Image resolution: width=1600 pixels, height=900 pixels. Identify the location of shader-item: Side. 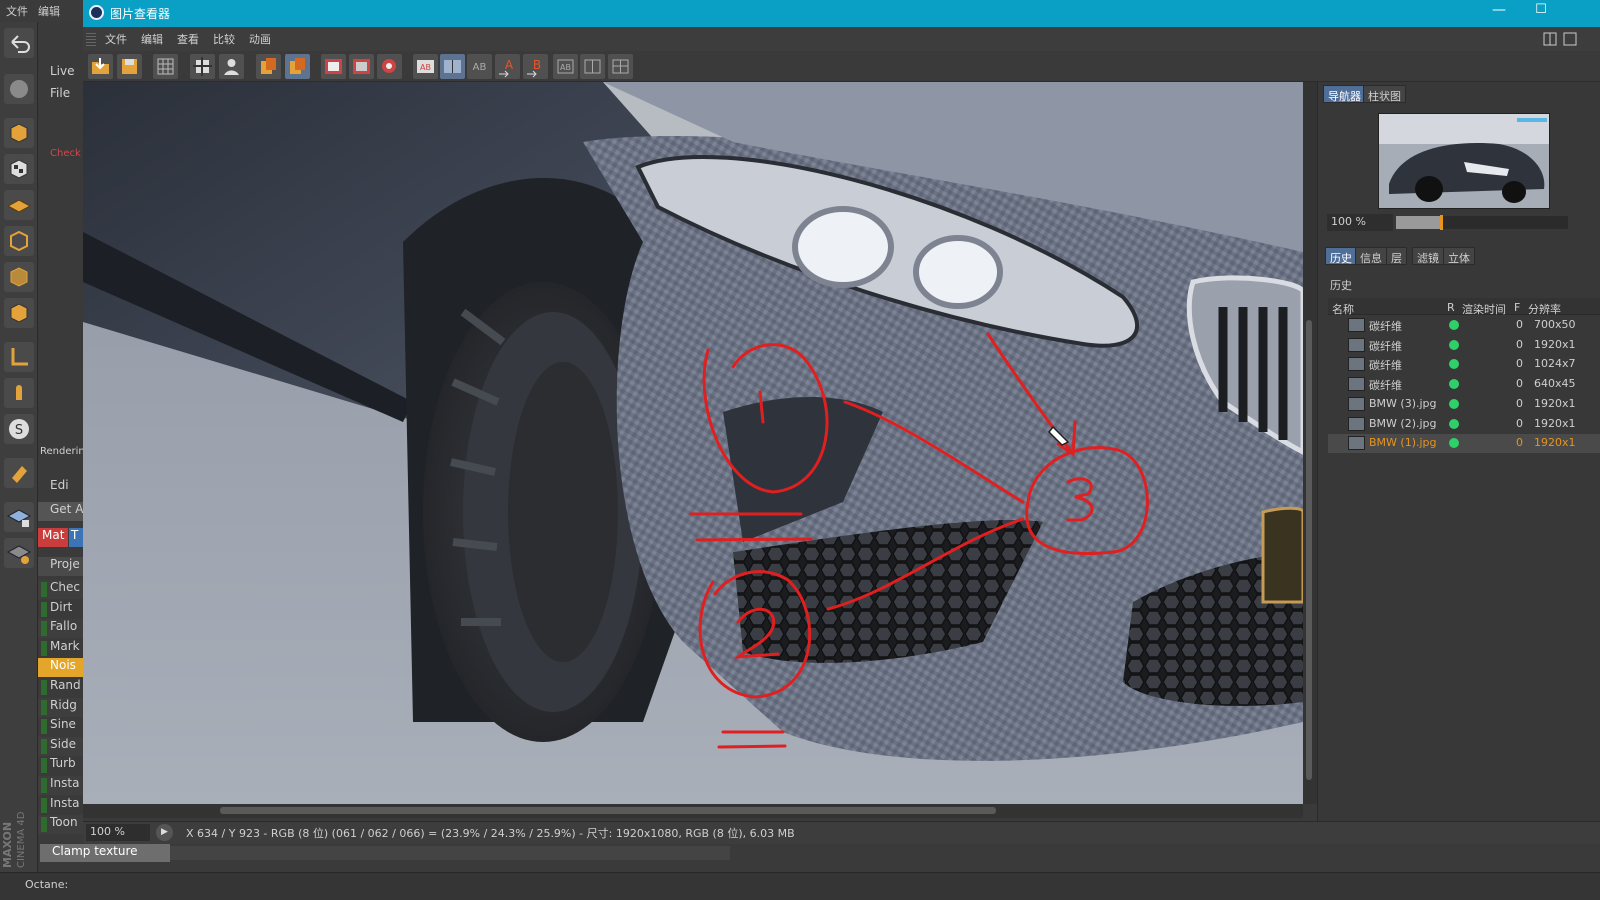
(60, 746).